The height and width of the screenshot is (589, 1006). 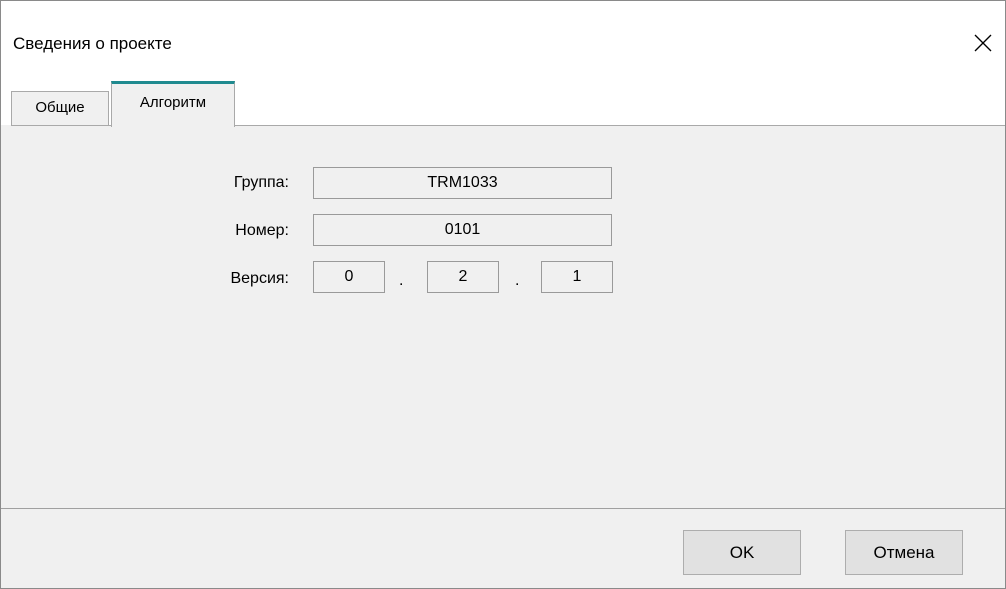 I want to click on version-major-field: 0, so click(x=349, y=277).